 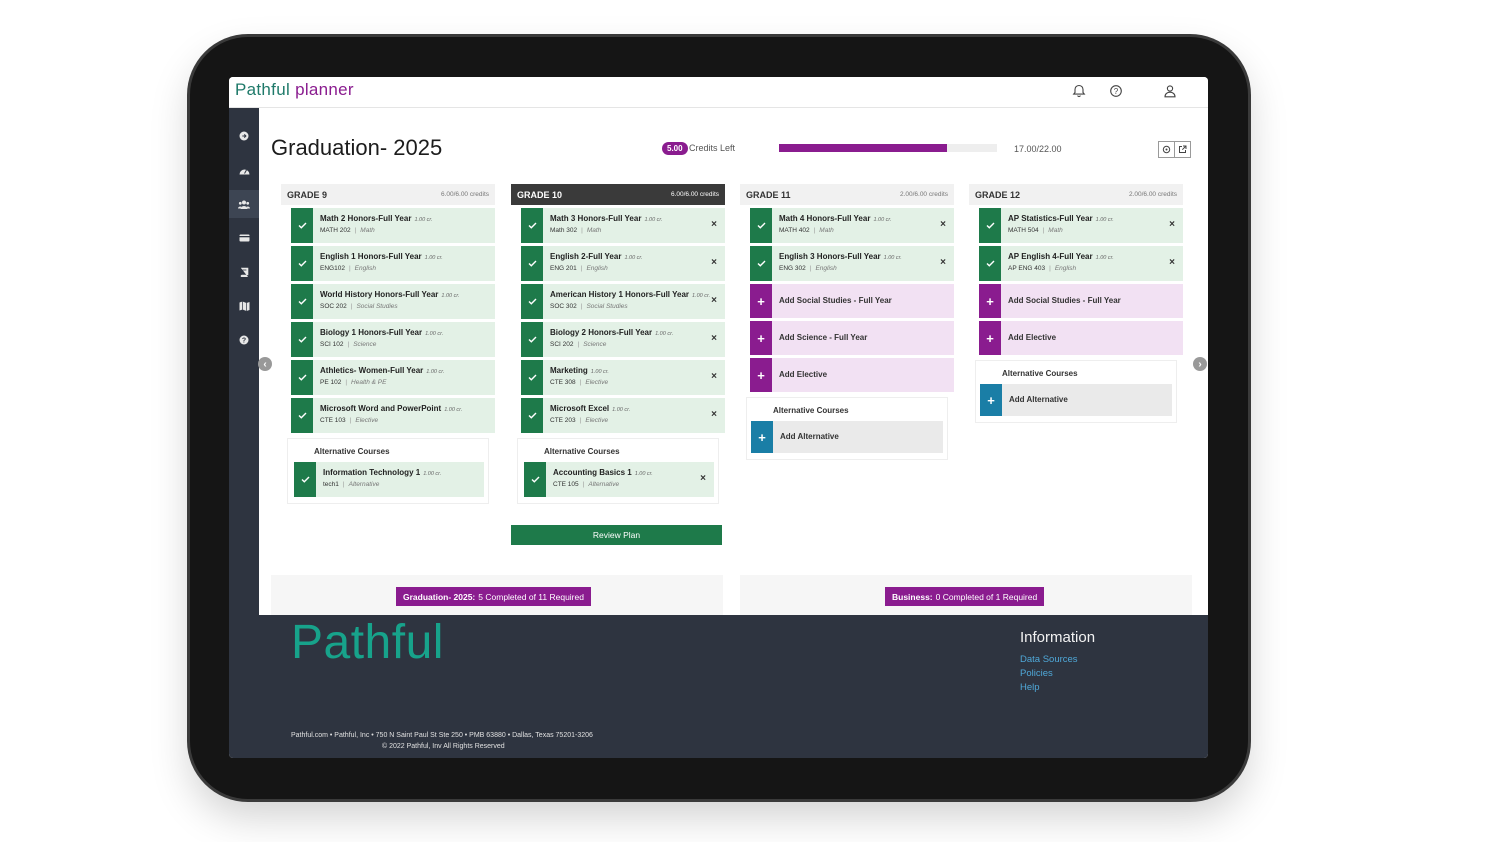 I want to click on help-icon: ?, so click(x=1116, y=91).